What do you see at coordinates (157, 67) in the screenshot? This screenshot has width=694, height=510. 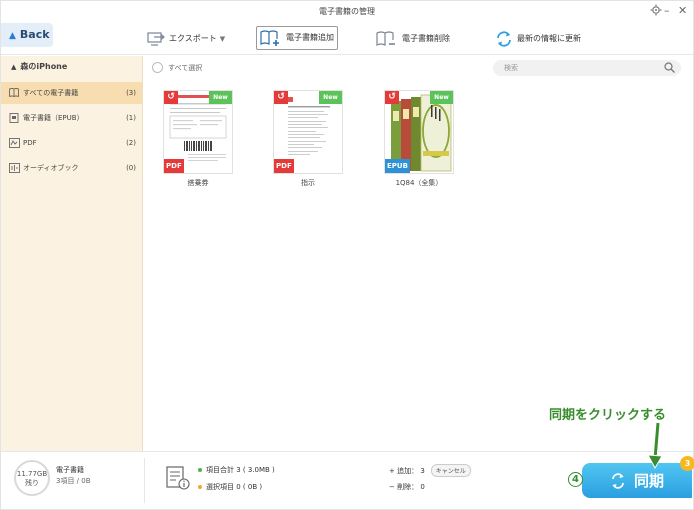 I see `checkbox-icon` at bounding box center [157, 67].